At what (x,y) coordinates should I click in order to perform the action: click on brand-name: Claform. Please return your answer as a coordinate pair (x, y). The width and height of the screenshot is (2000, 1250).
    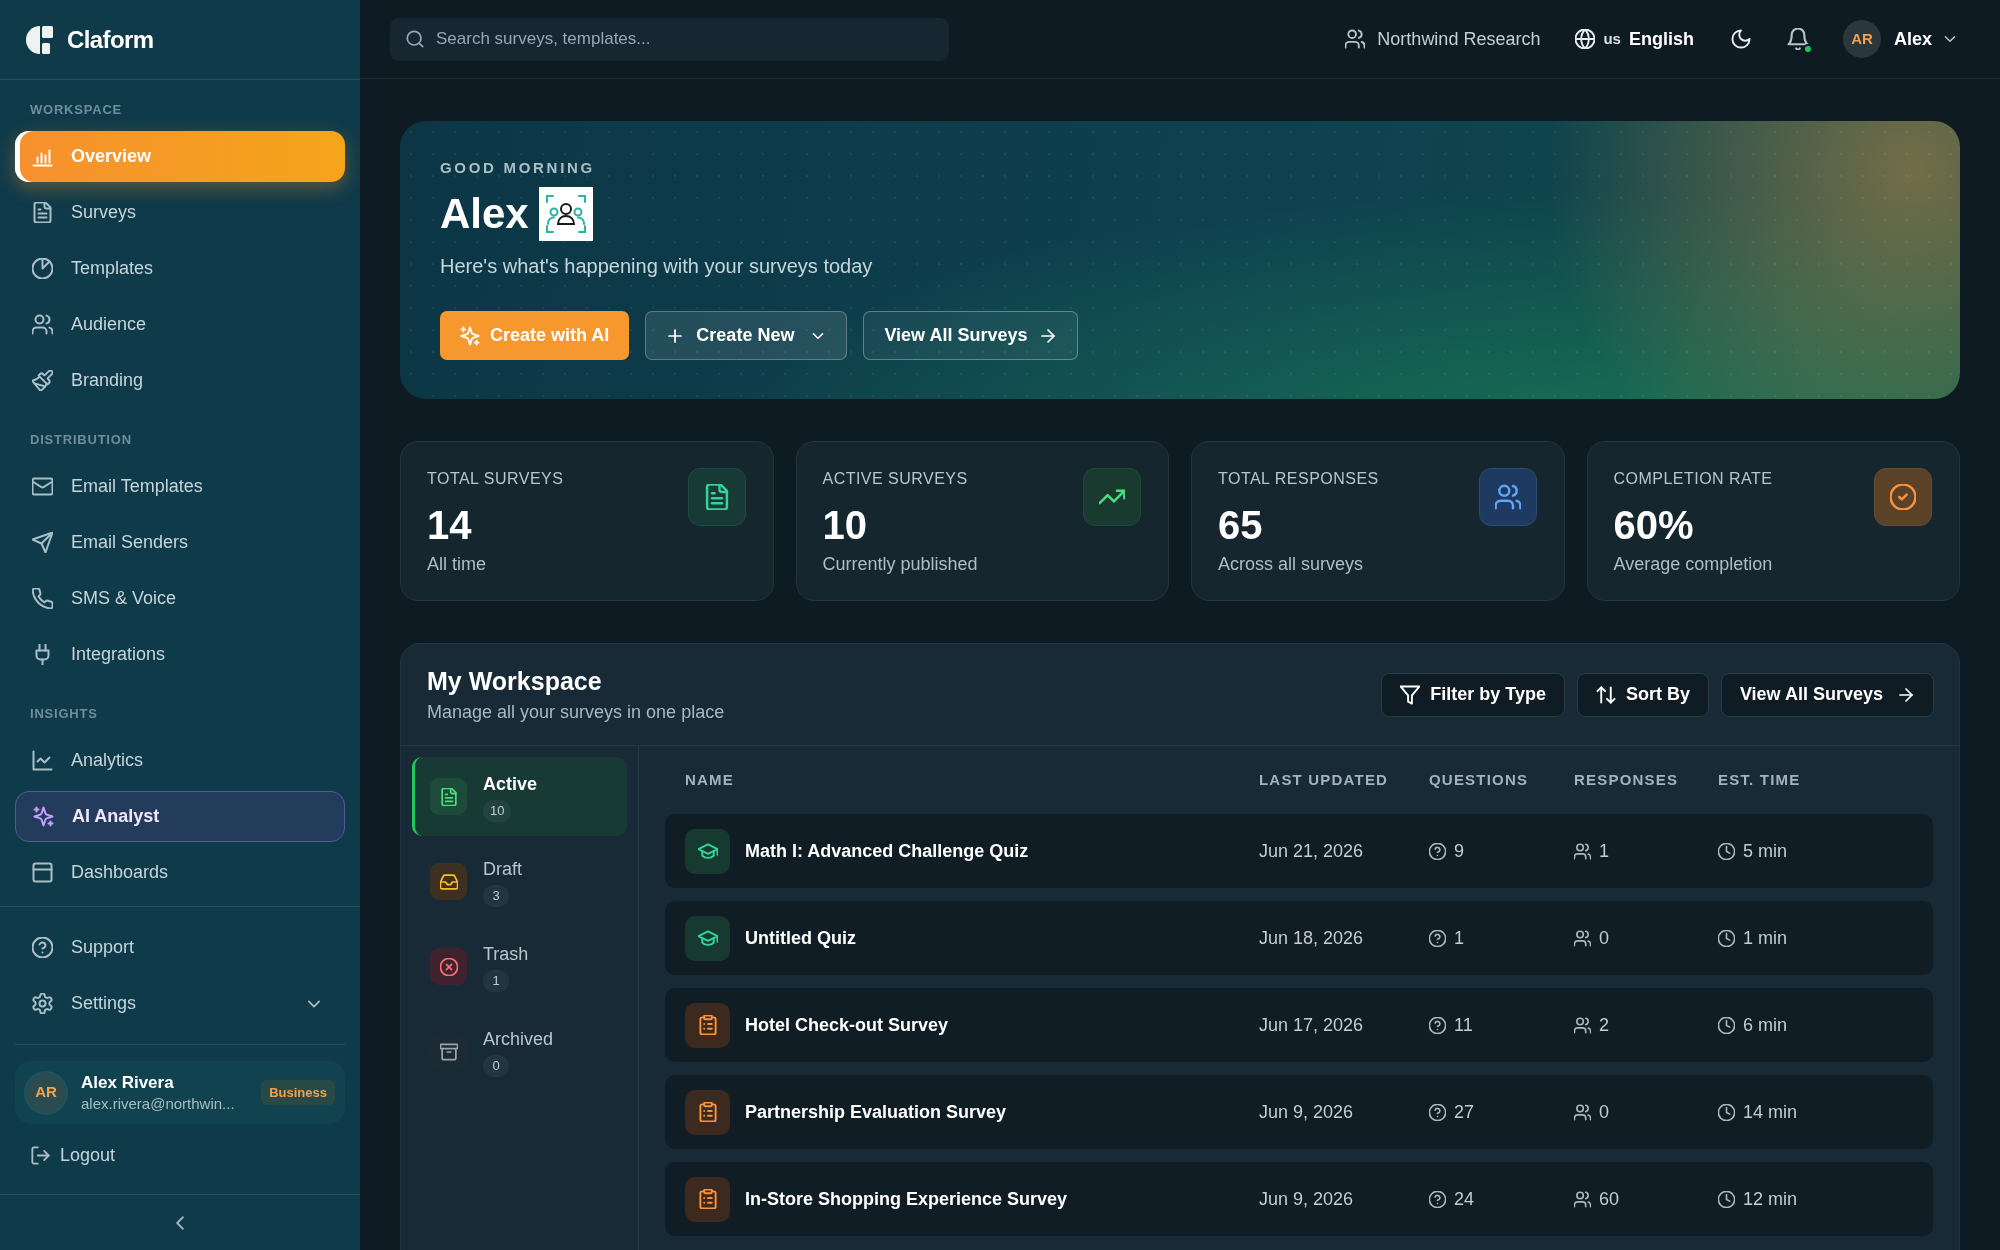
    Looking at the image, I should click on (110, 39).